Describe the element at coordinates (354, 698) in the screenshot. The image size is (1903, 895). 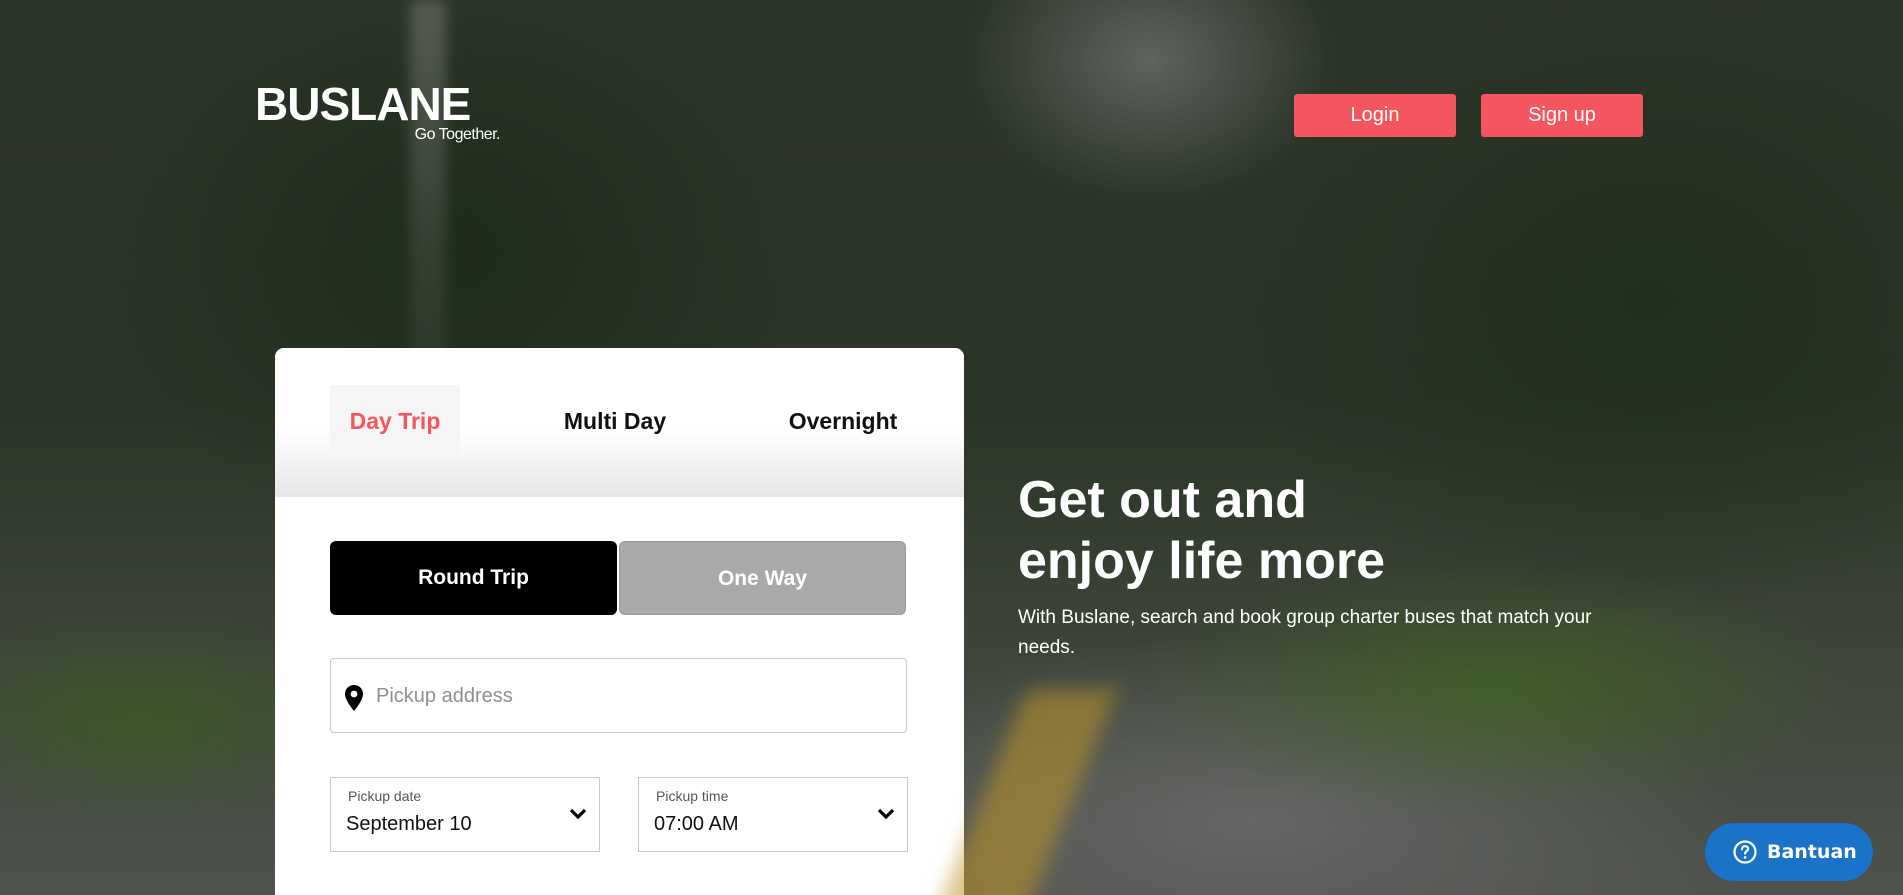
I see `map-pin-icon` at that location.